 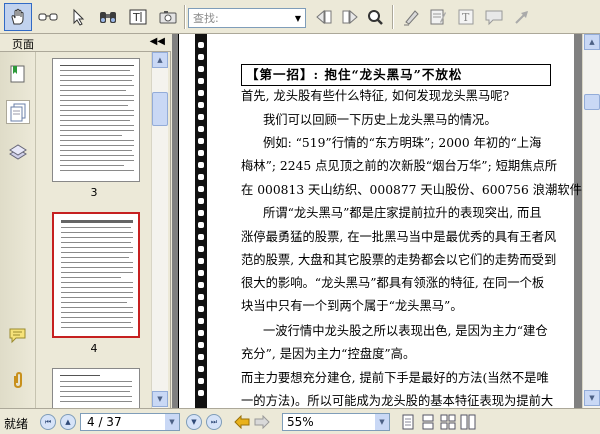 I want to click on find-next-icon, so click(x=350, y=17).